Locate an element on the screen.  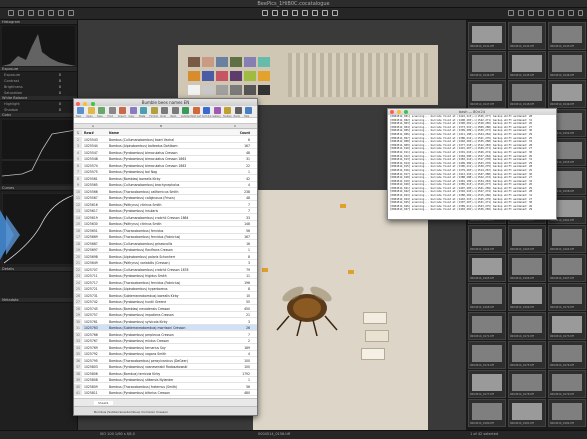
row-number: 24 is located at coordinates (78, 282).